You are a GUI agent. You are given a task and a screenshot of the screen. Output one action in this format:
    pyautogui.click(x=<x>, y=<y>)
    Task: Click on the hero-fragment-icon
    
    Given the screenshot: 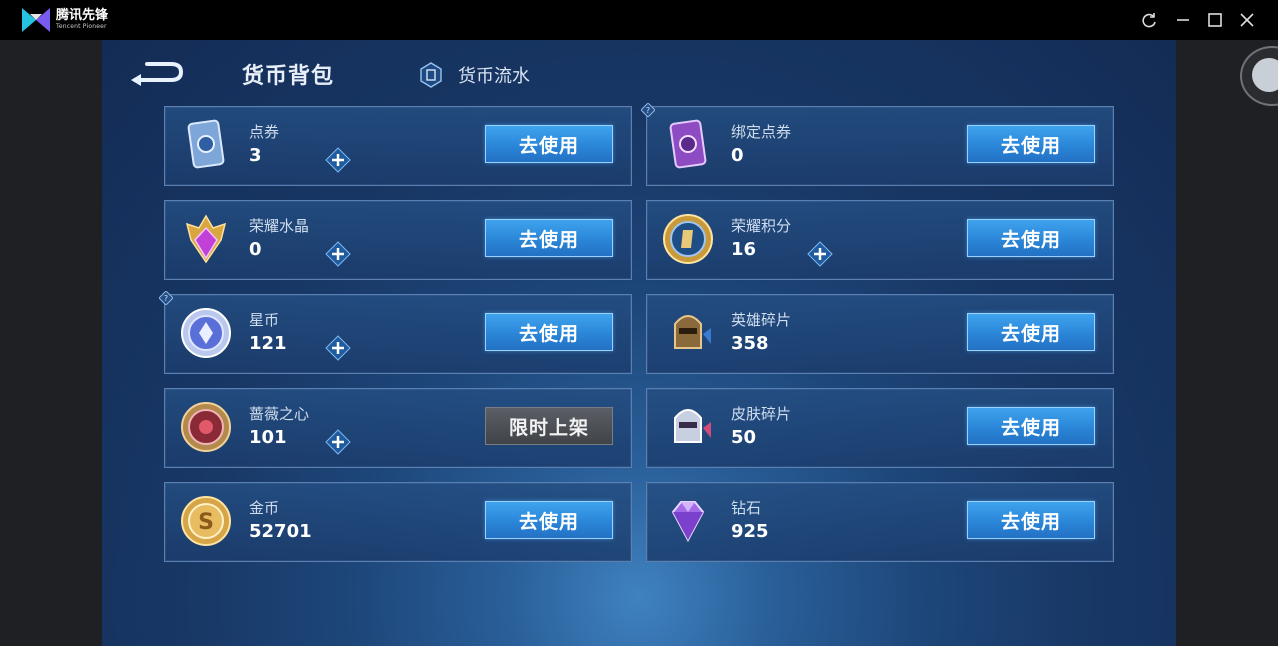 What is the action you would take?
    pyautogui.click(x=692, y=332)
    